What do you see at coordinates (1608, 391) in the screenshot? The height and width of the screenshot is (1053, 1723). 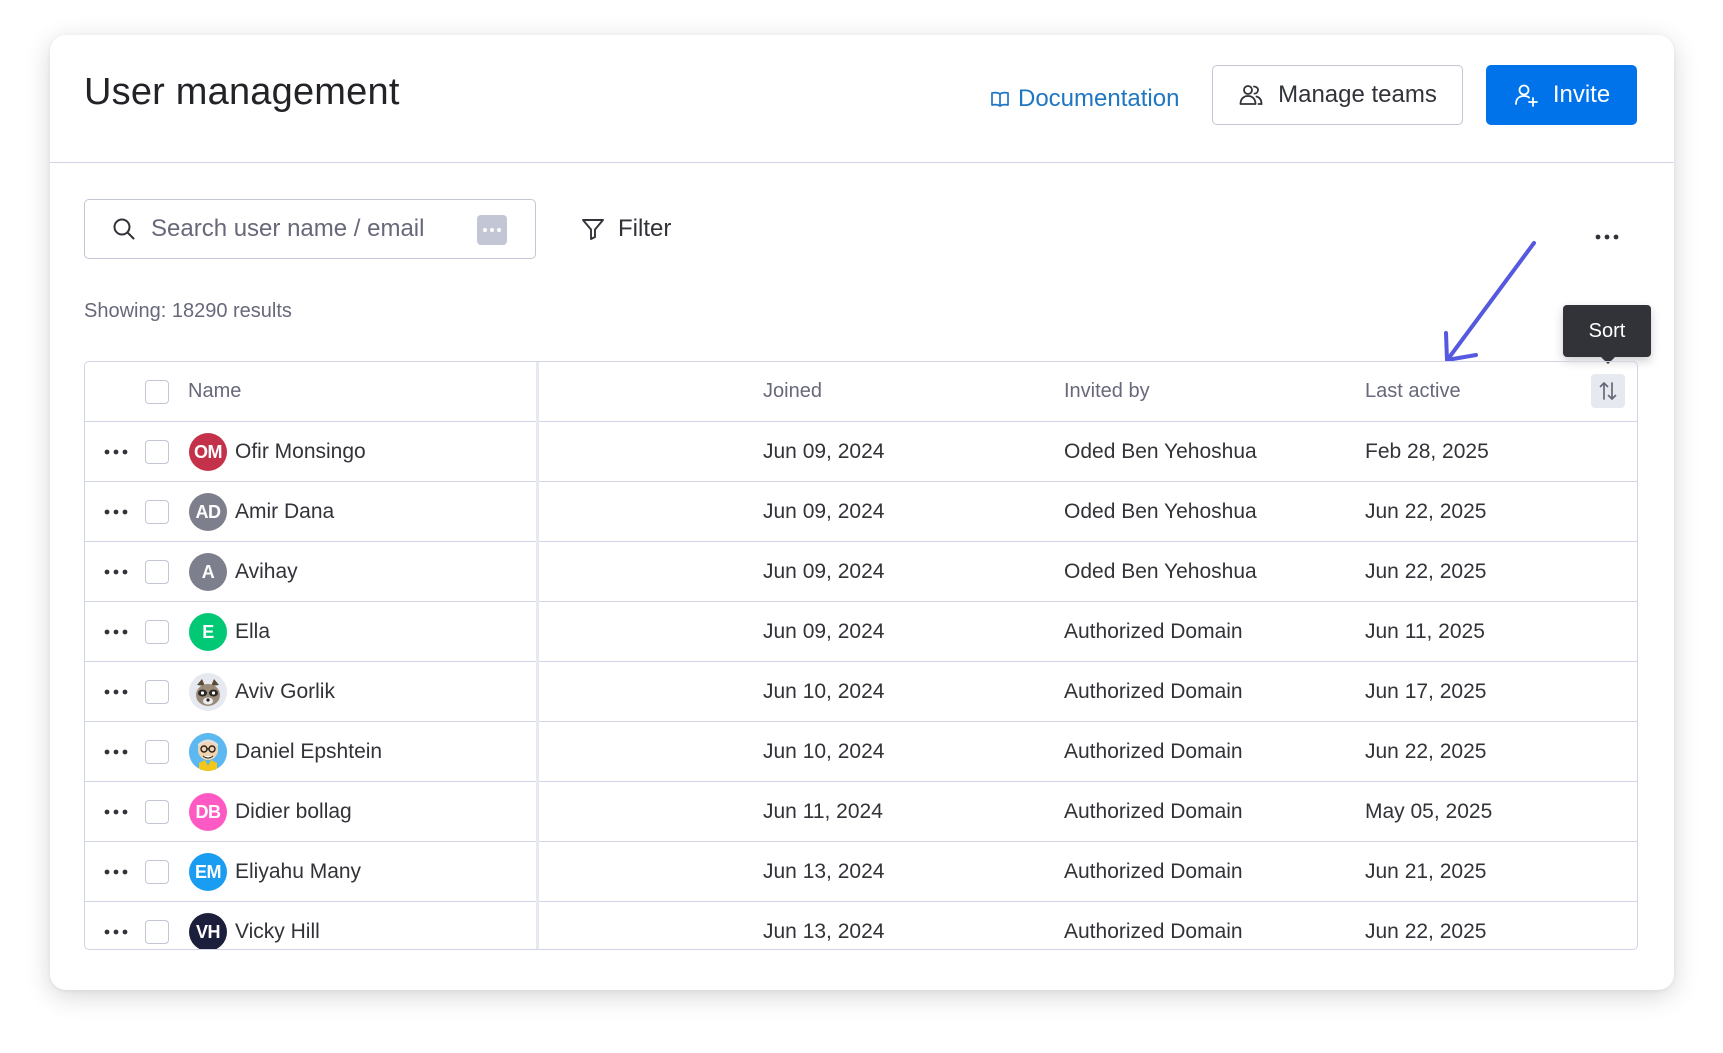 I see `sort-icon` at bounding box center [1608, 391].